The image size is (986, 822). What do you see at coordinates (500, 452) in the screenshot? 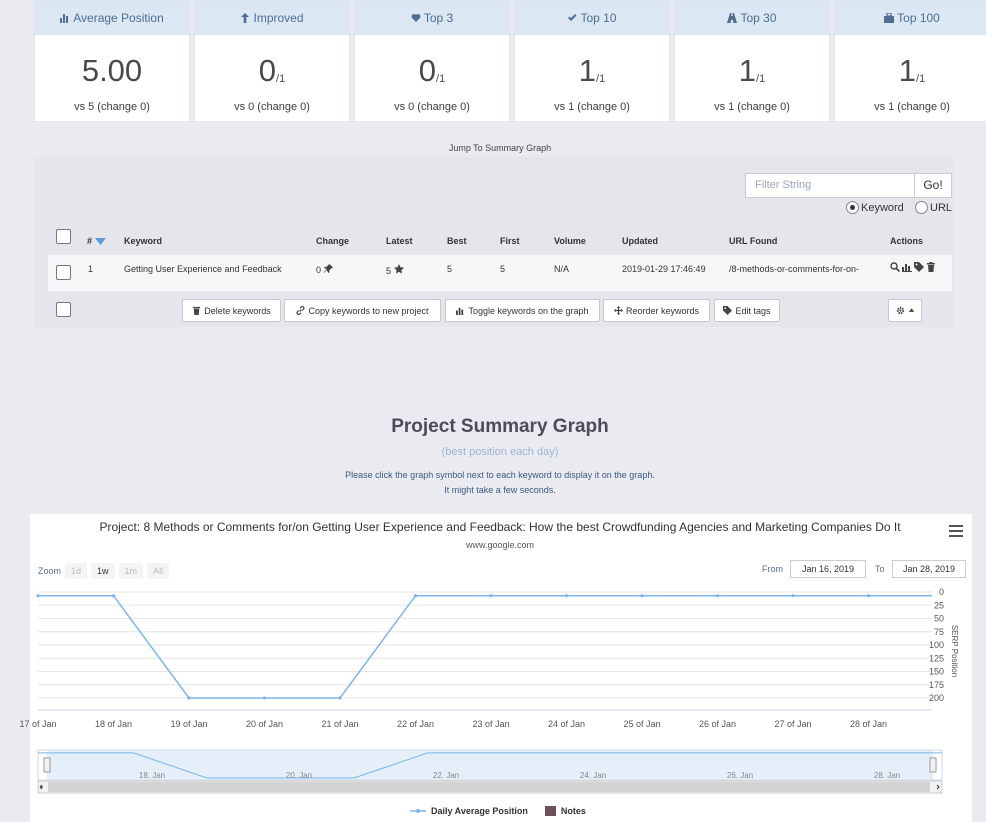
I see `summary-subtitle: (best position each day)` at bounding box center [500, 452].